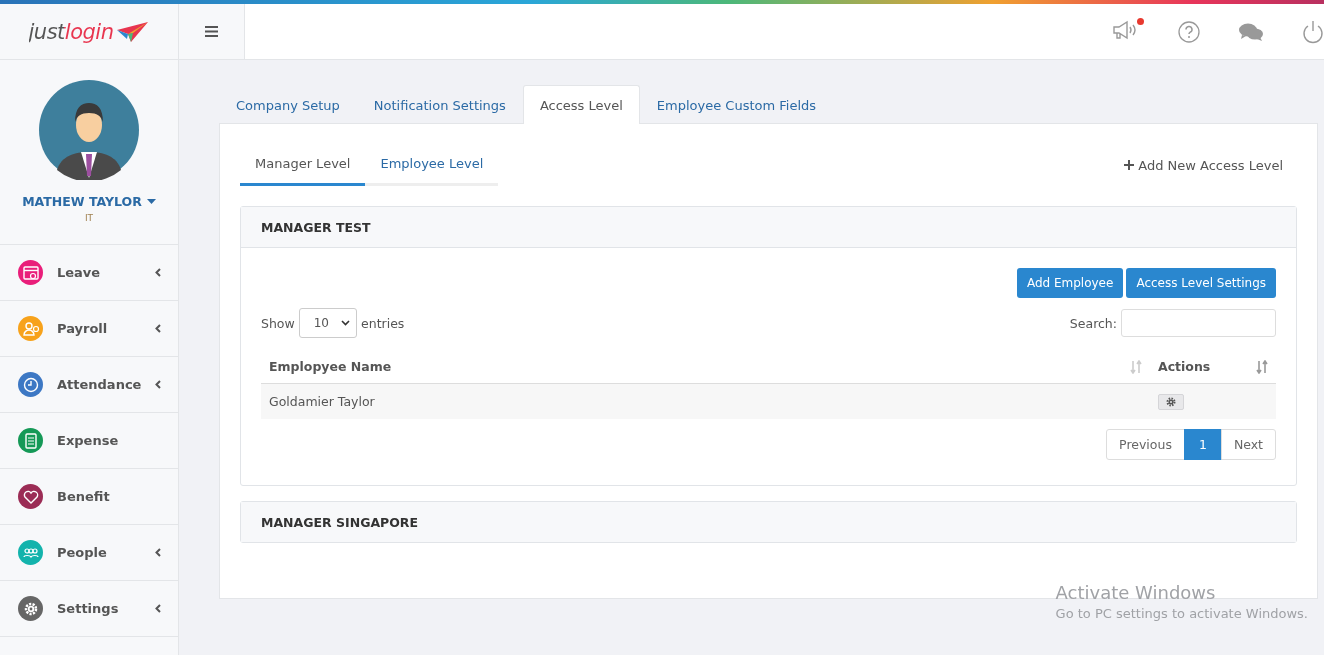 The height and width of the screenshot is (655, 1324). What do you see at coordinates (1129, 165) in the screenshot?
I see `plus-icon` at bounding box center [1129, 165].